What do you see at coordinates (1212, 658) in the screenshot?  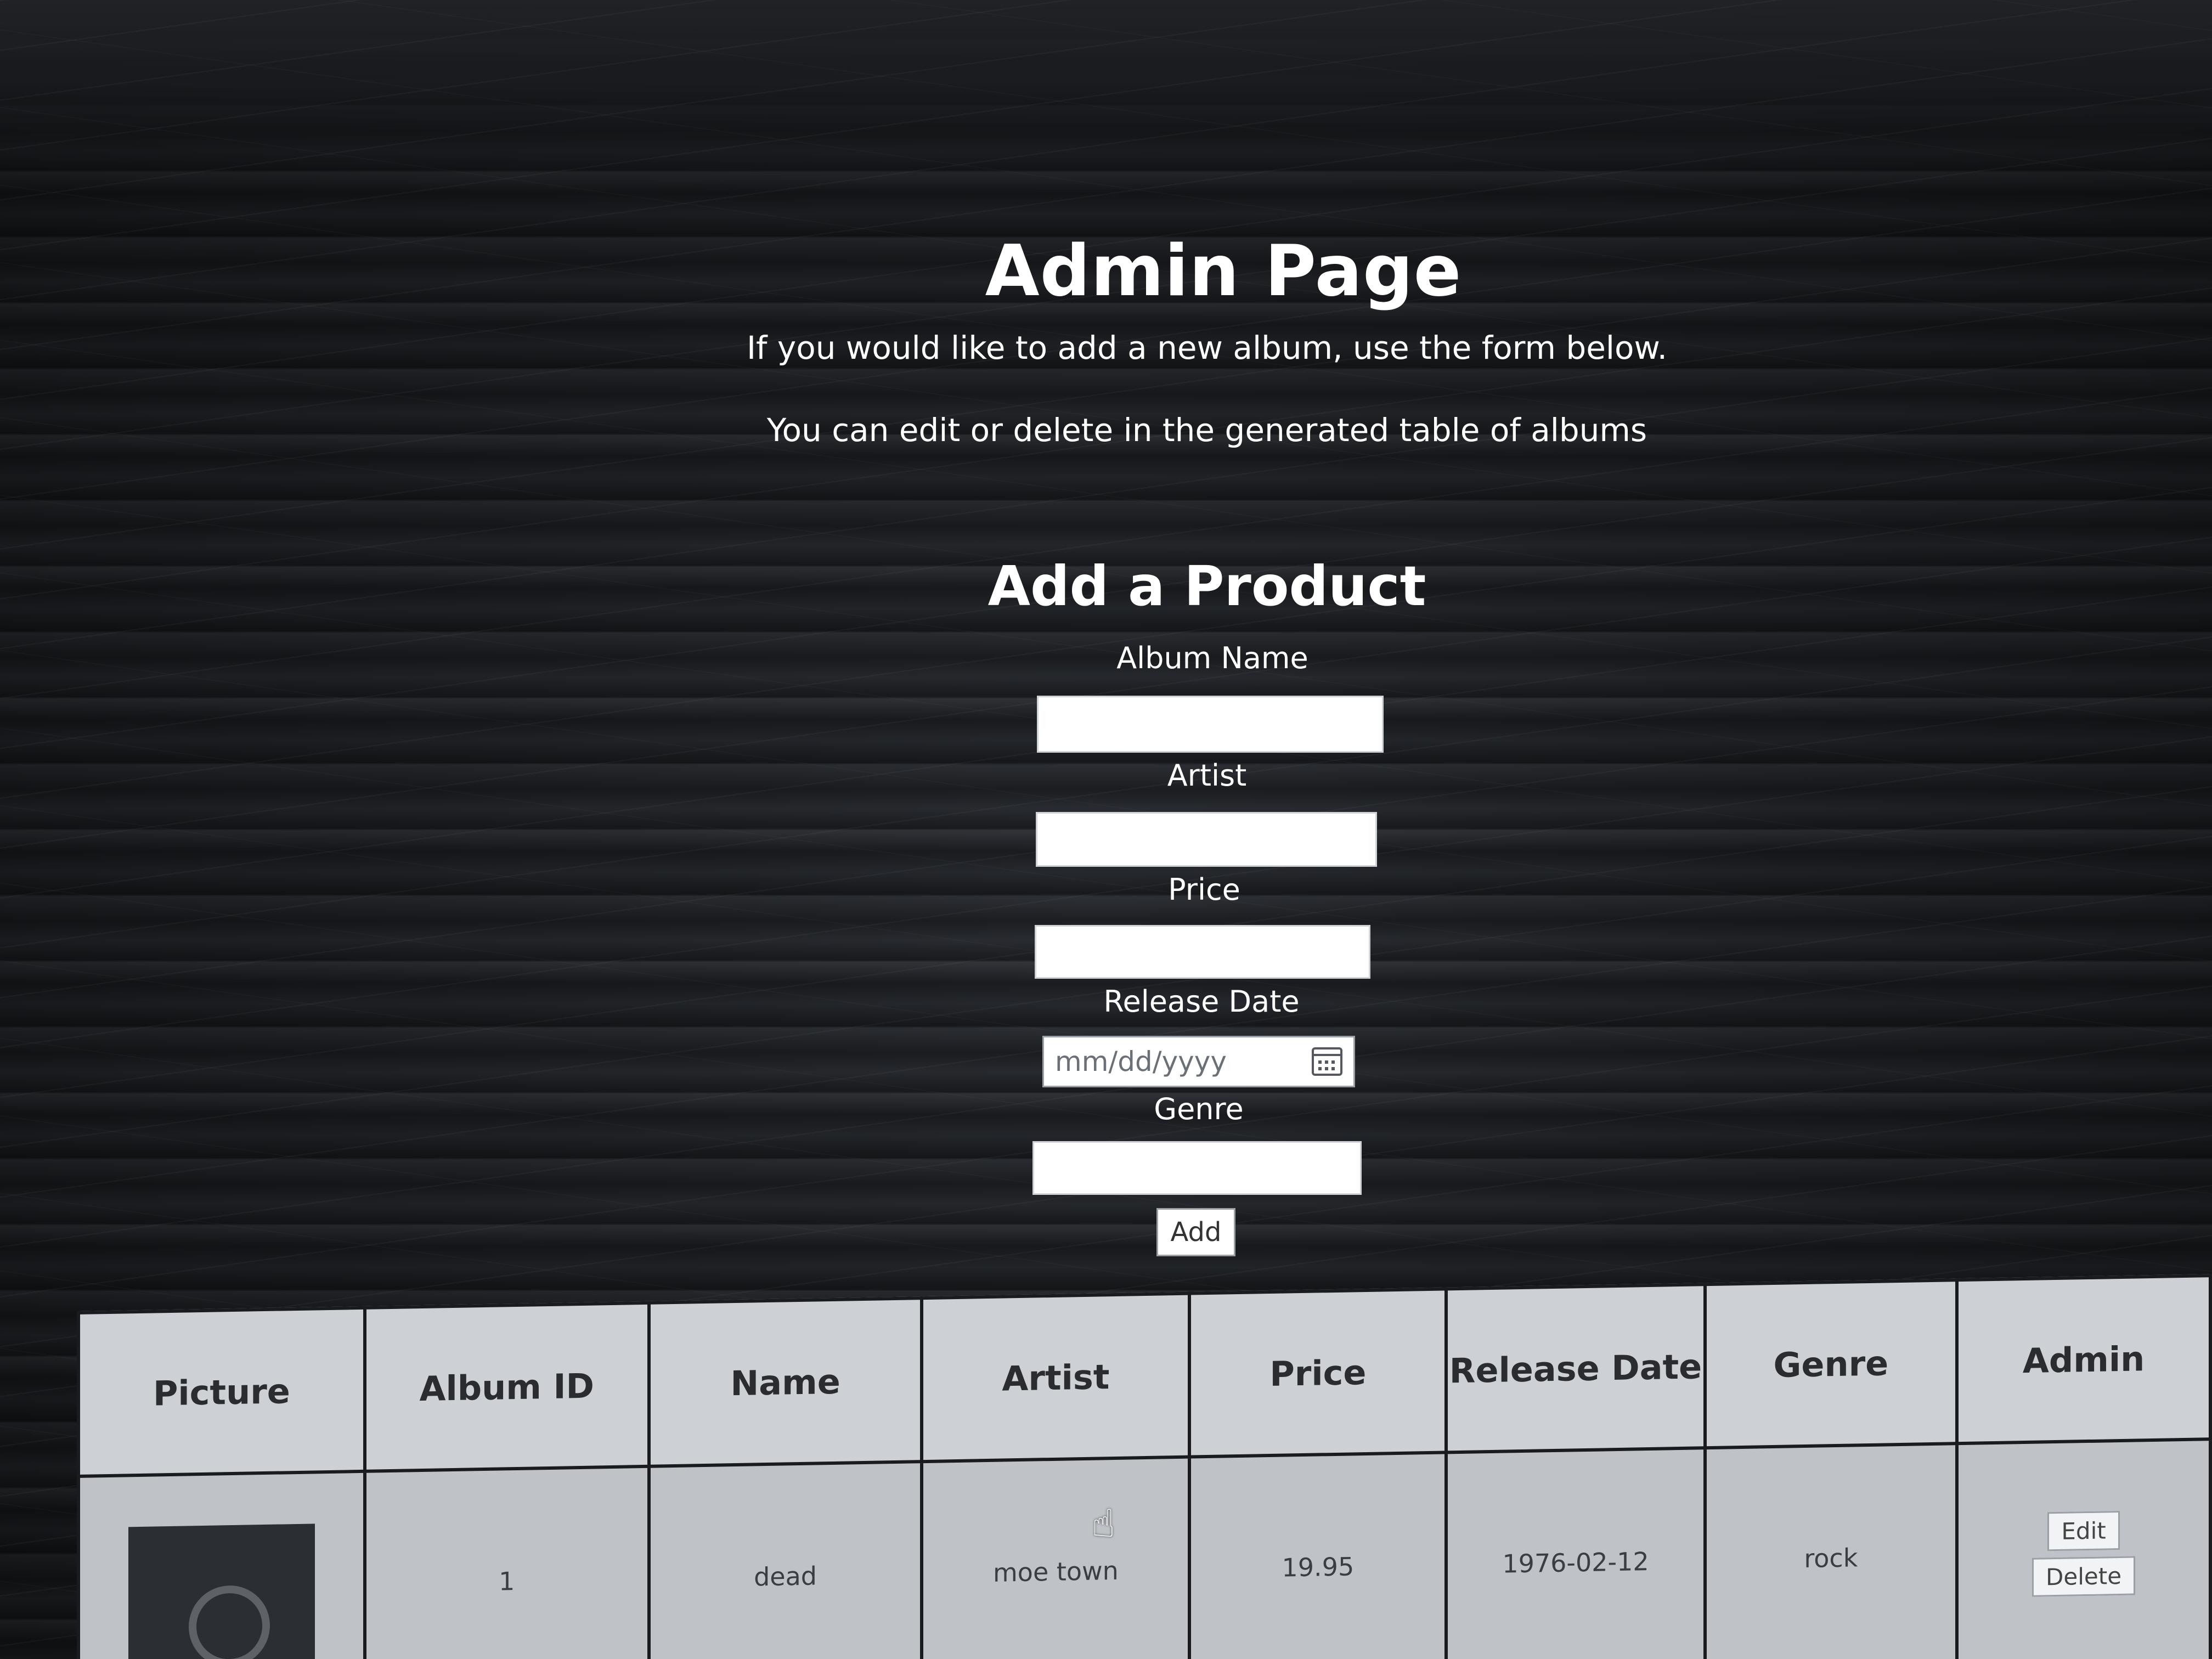 I see `album-name-label: Album Name` at bounding box center [1212, 658].